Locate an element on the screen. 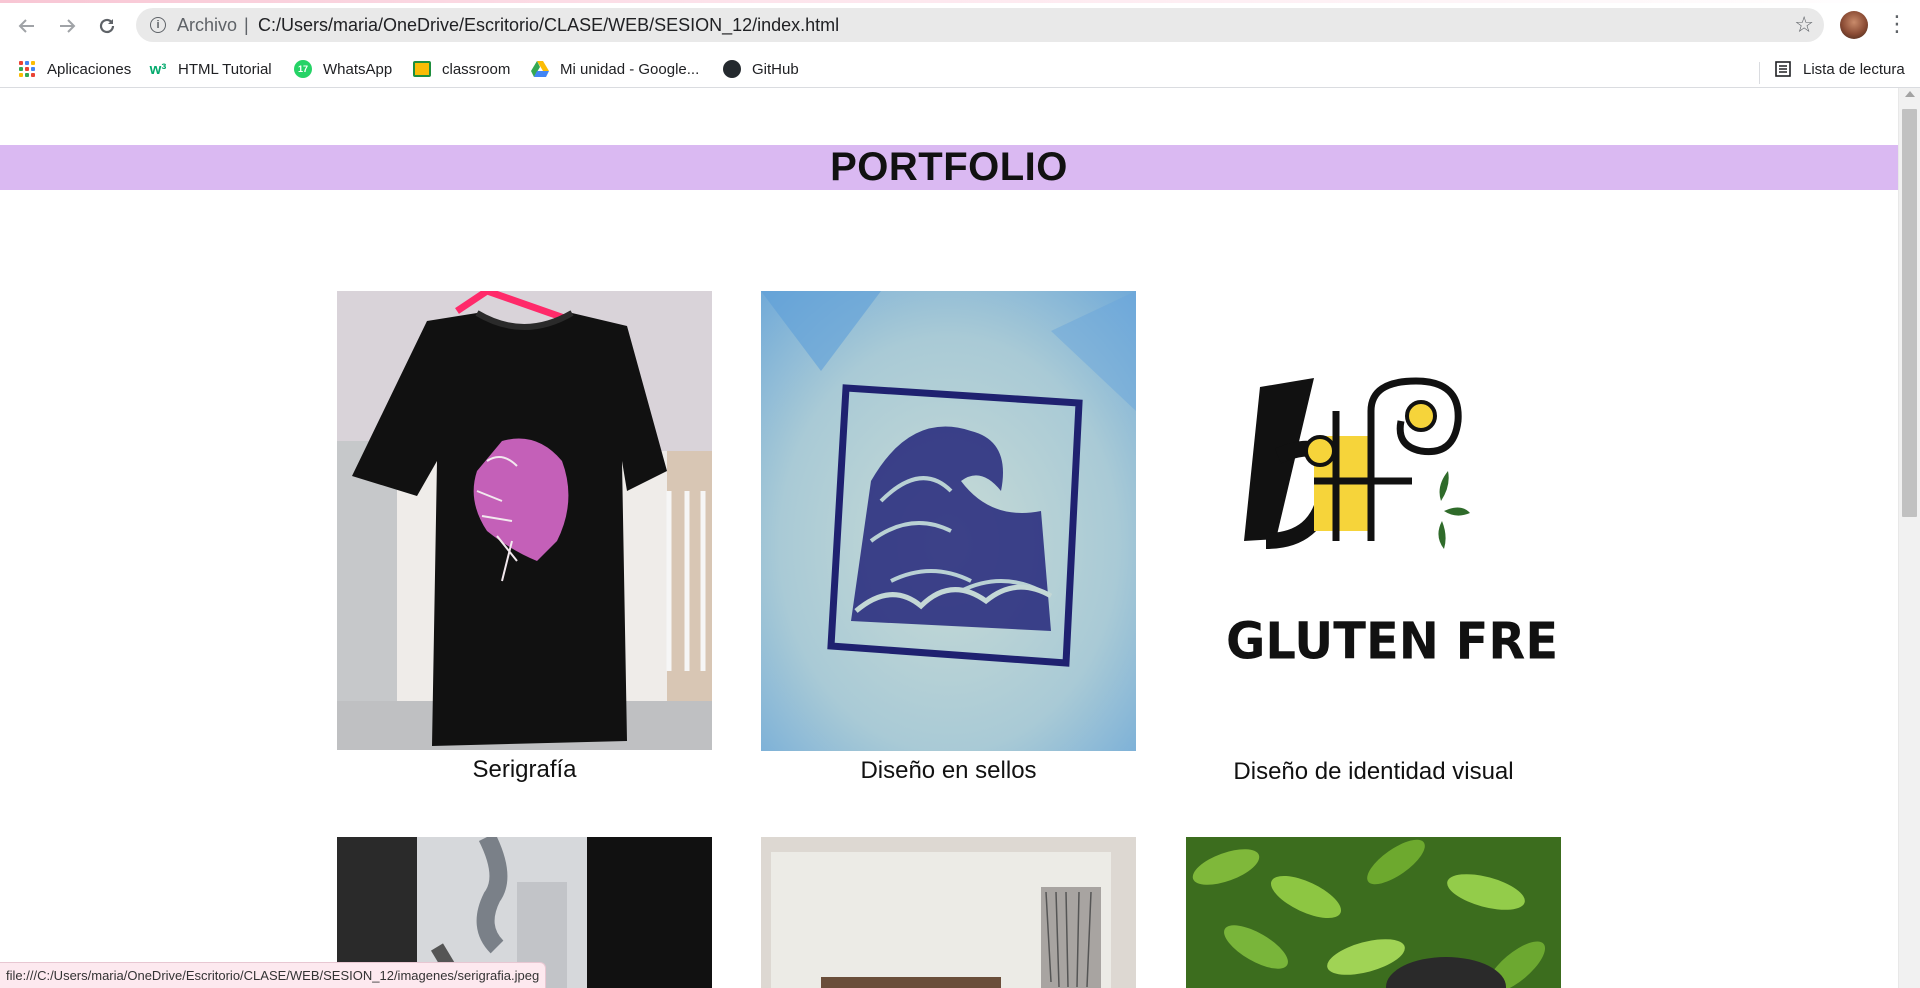  bookmarks-divider is located at coordinates (1759, 73).